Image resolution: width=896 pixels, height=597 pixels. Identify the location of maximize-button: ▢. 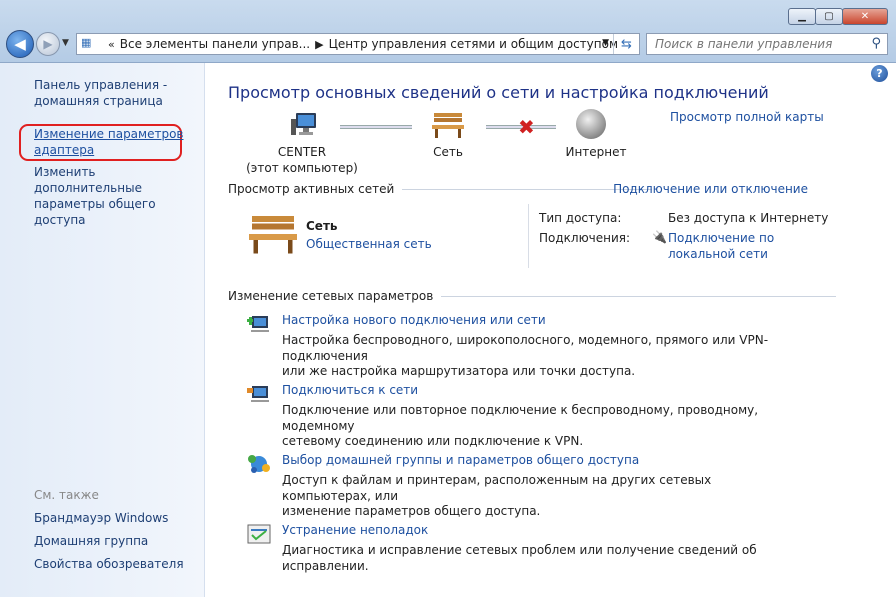
(829, 16).